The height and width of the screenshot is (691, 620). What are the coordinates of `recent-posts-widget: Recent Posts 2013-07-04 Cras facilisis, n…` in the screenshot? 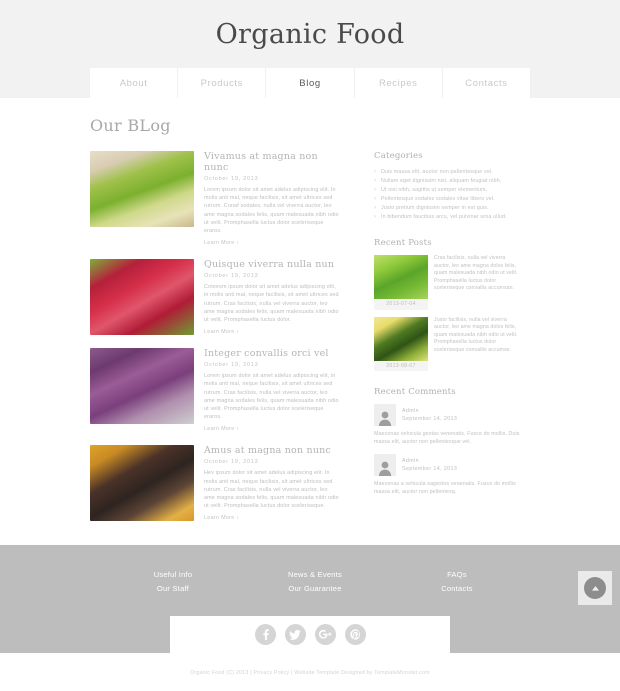 It's located at (447, 304).